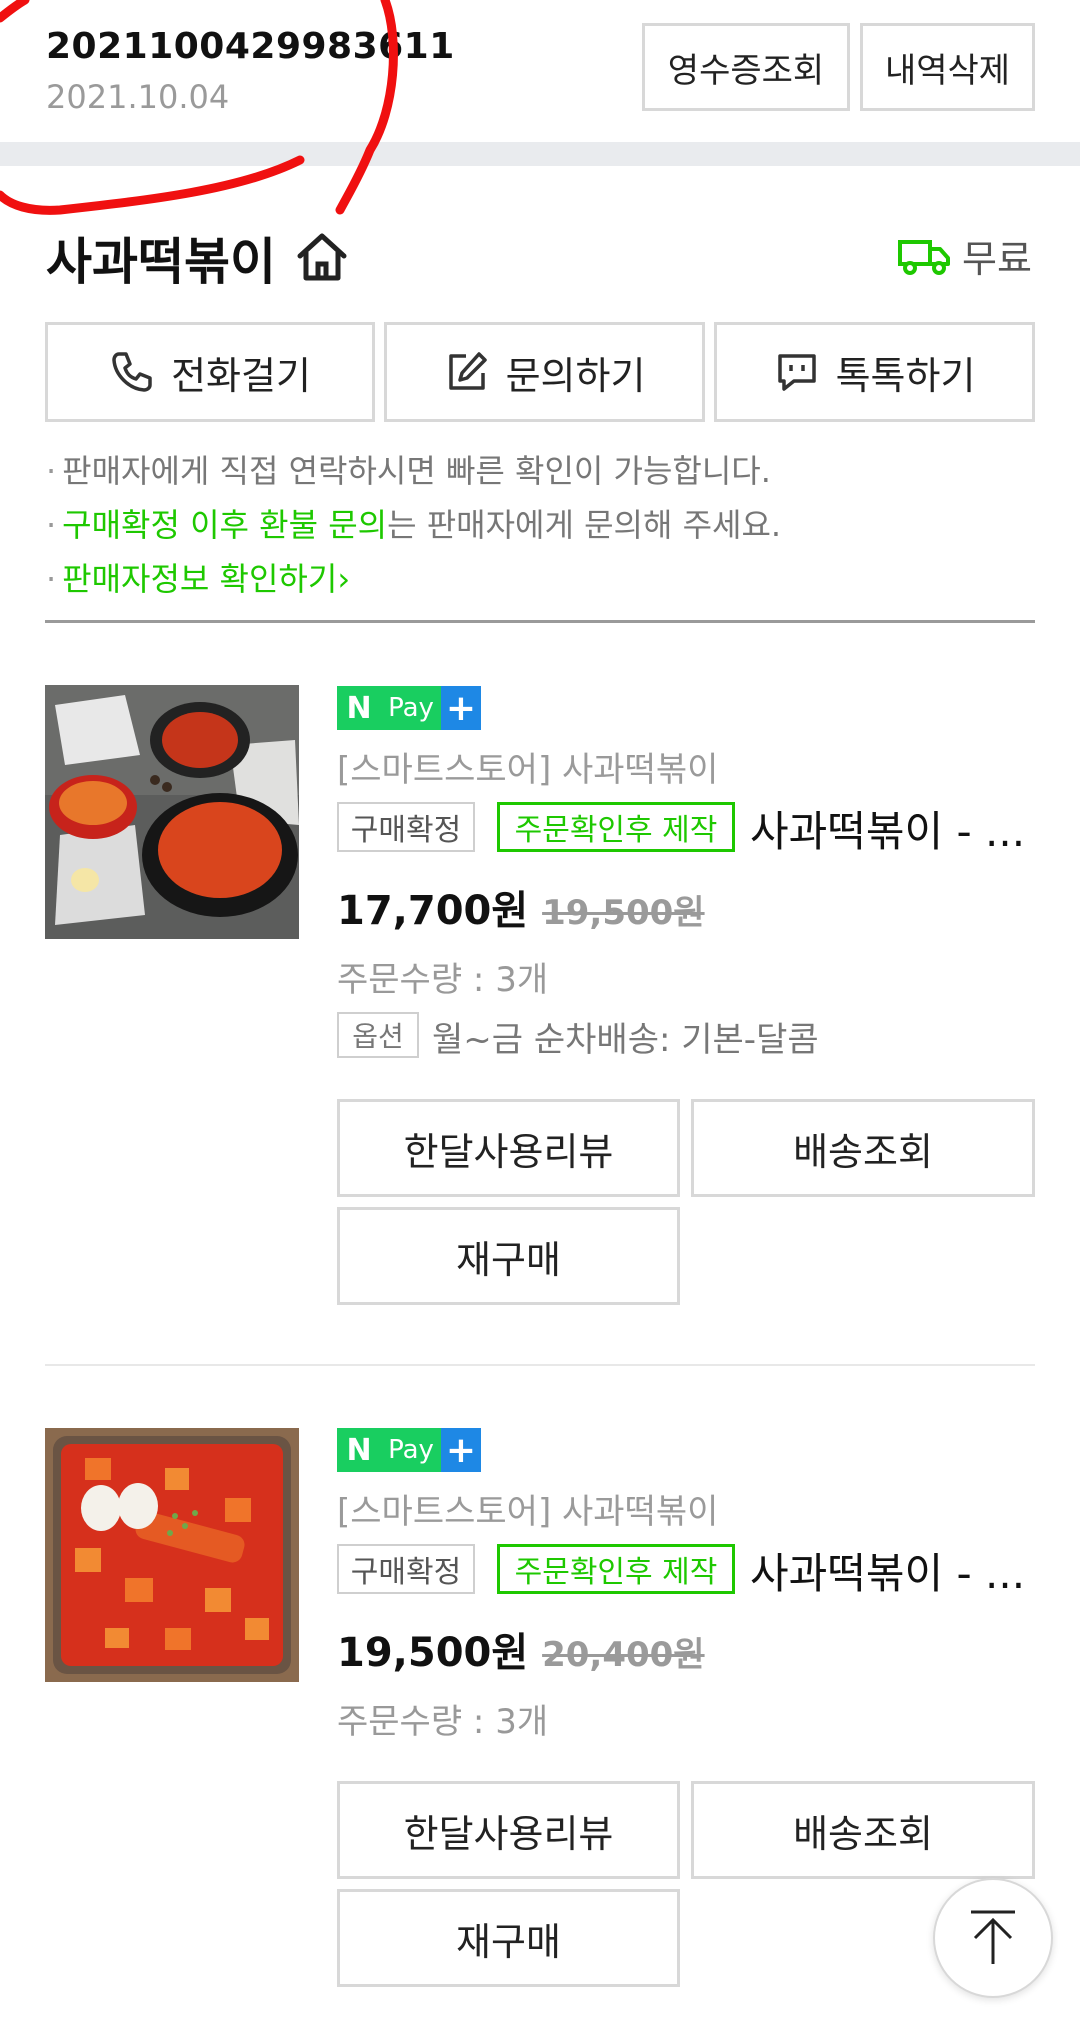 The height and width of the screenshot is (2017, 1080). What do you see at coordinates (796, 372) in the screenshot?
I see `chat-icon` at bounding box center [796, 372].